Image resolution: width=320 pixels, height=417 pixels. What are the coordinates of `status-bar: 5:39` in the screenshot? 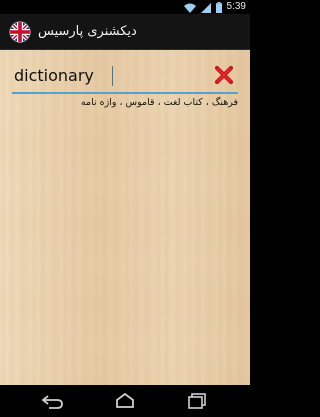 It's located at (125, 7).